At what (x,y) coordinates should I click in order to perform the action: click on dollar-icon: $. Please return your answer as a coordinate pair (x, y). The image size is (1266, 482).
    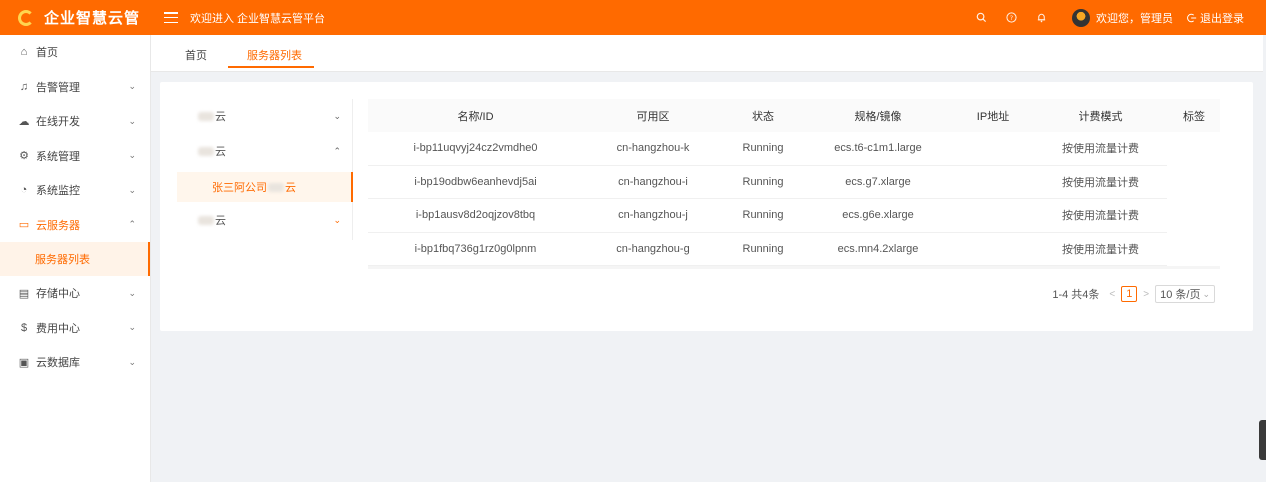
    Looking at the image, I should click on (24, 327).